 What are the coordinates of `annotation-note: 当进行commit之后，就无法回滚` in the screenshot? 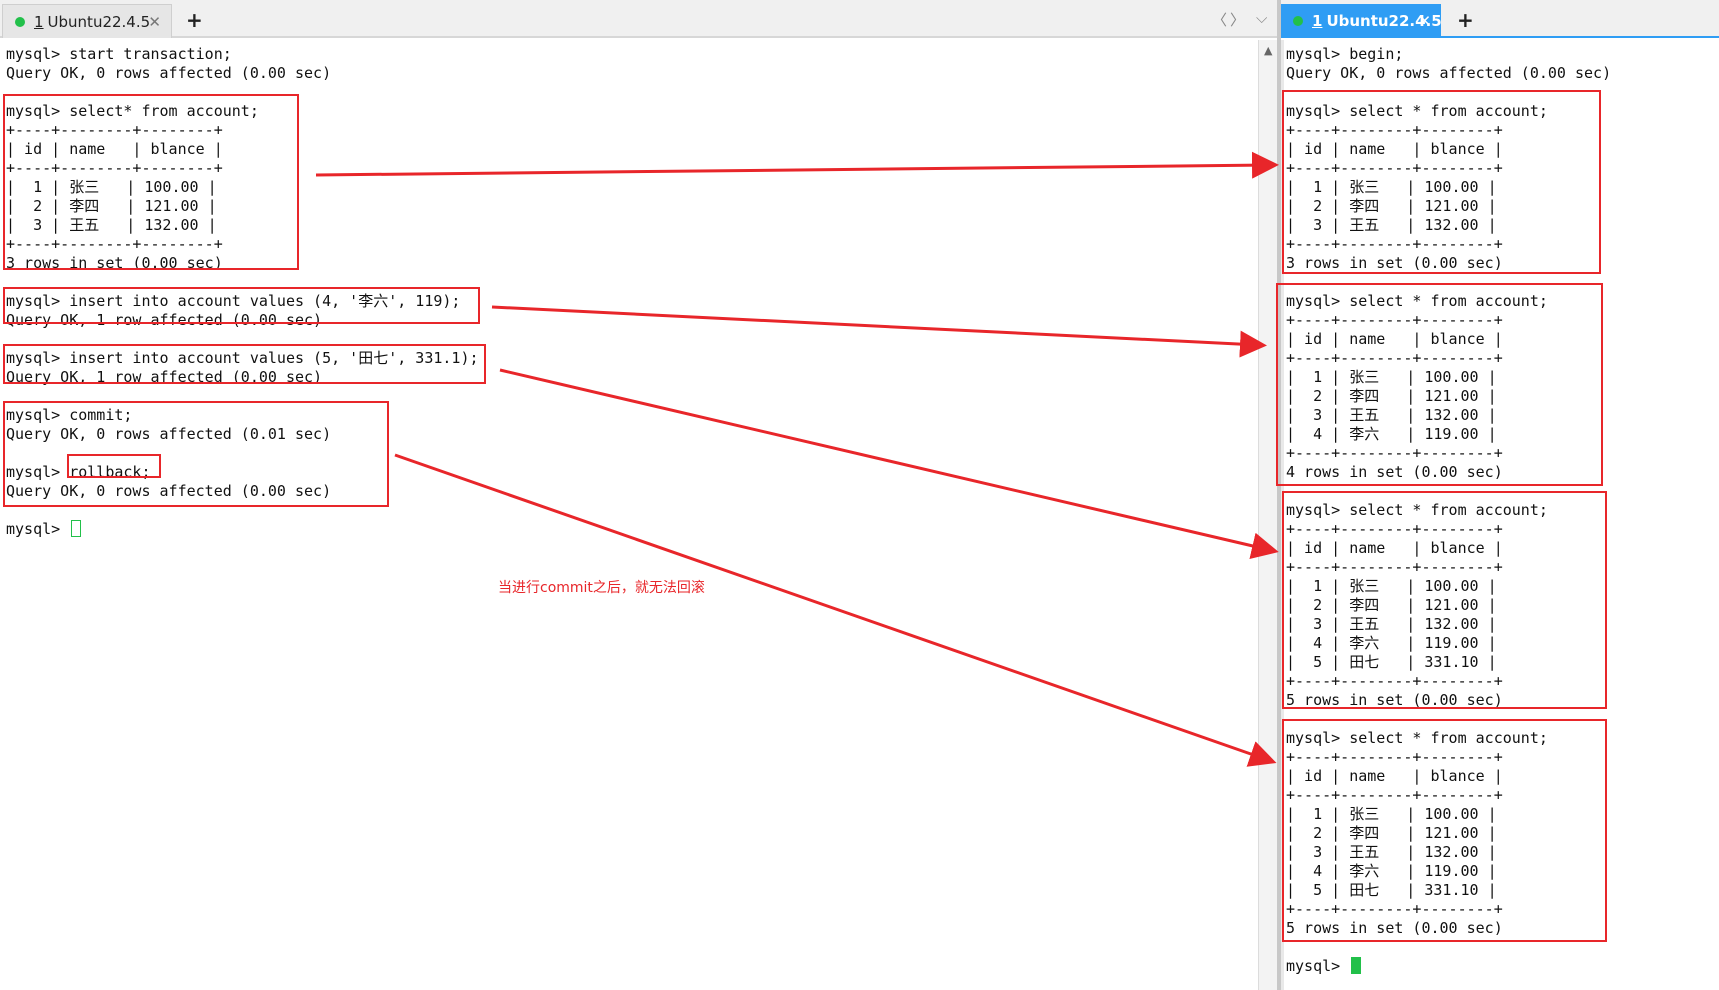 It's located at (601, 588).